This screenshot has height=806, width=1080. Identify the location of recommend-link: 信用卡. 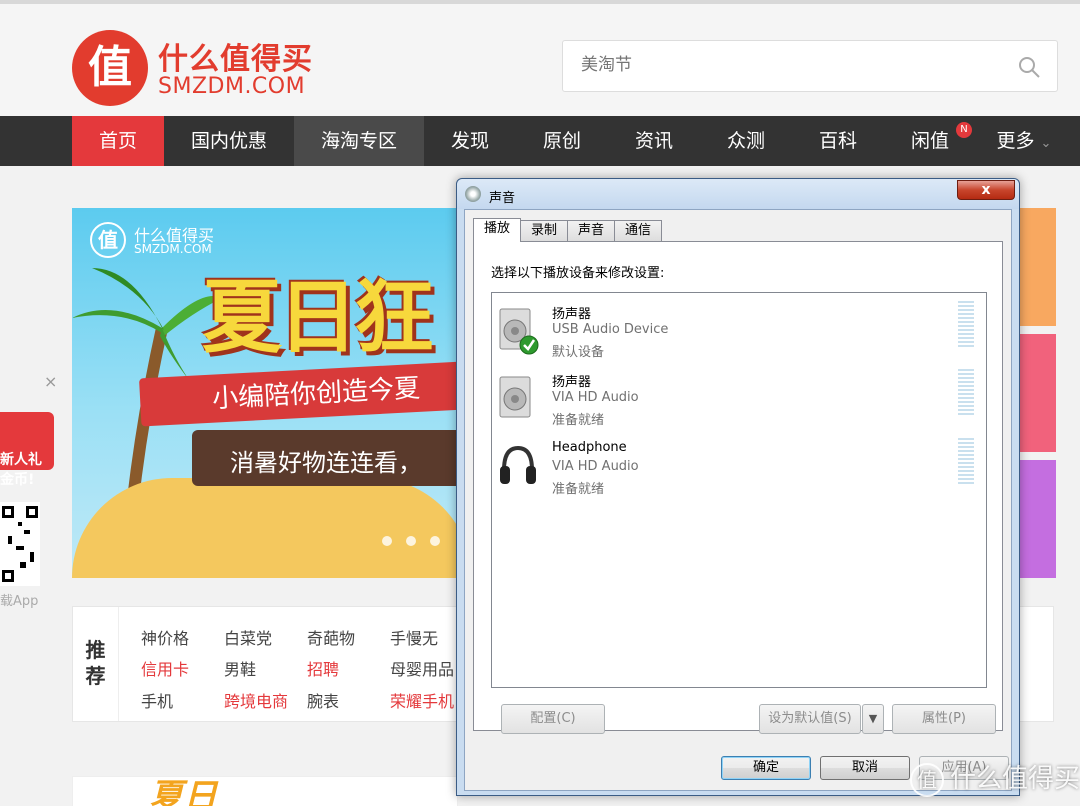
(165, 668).